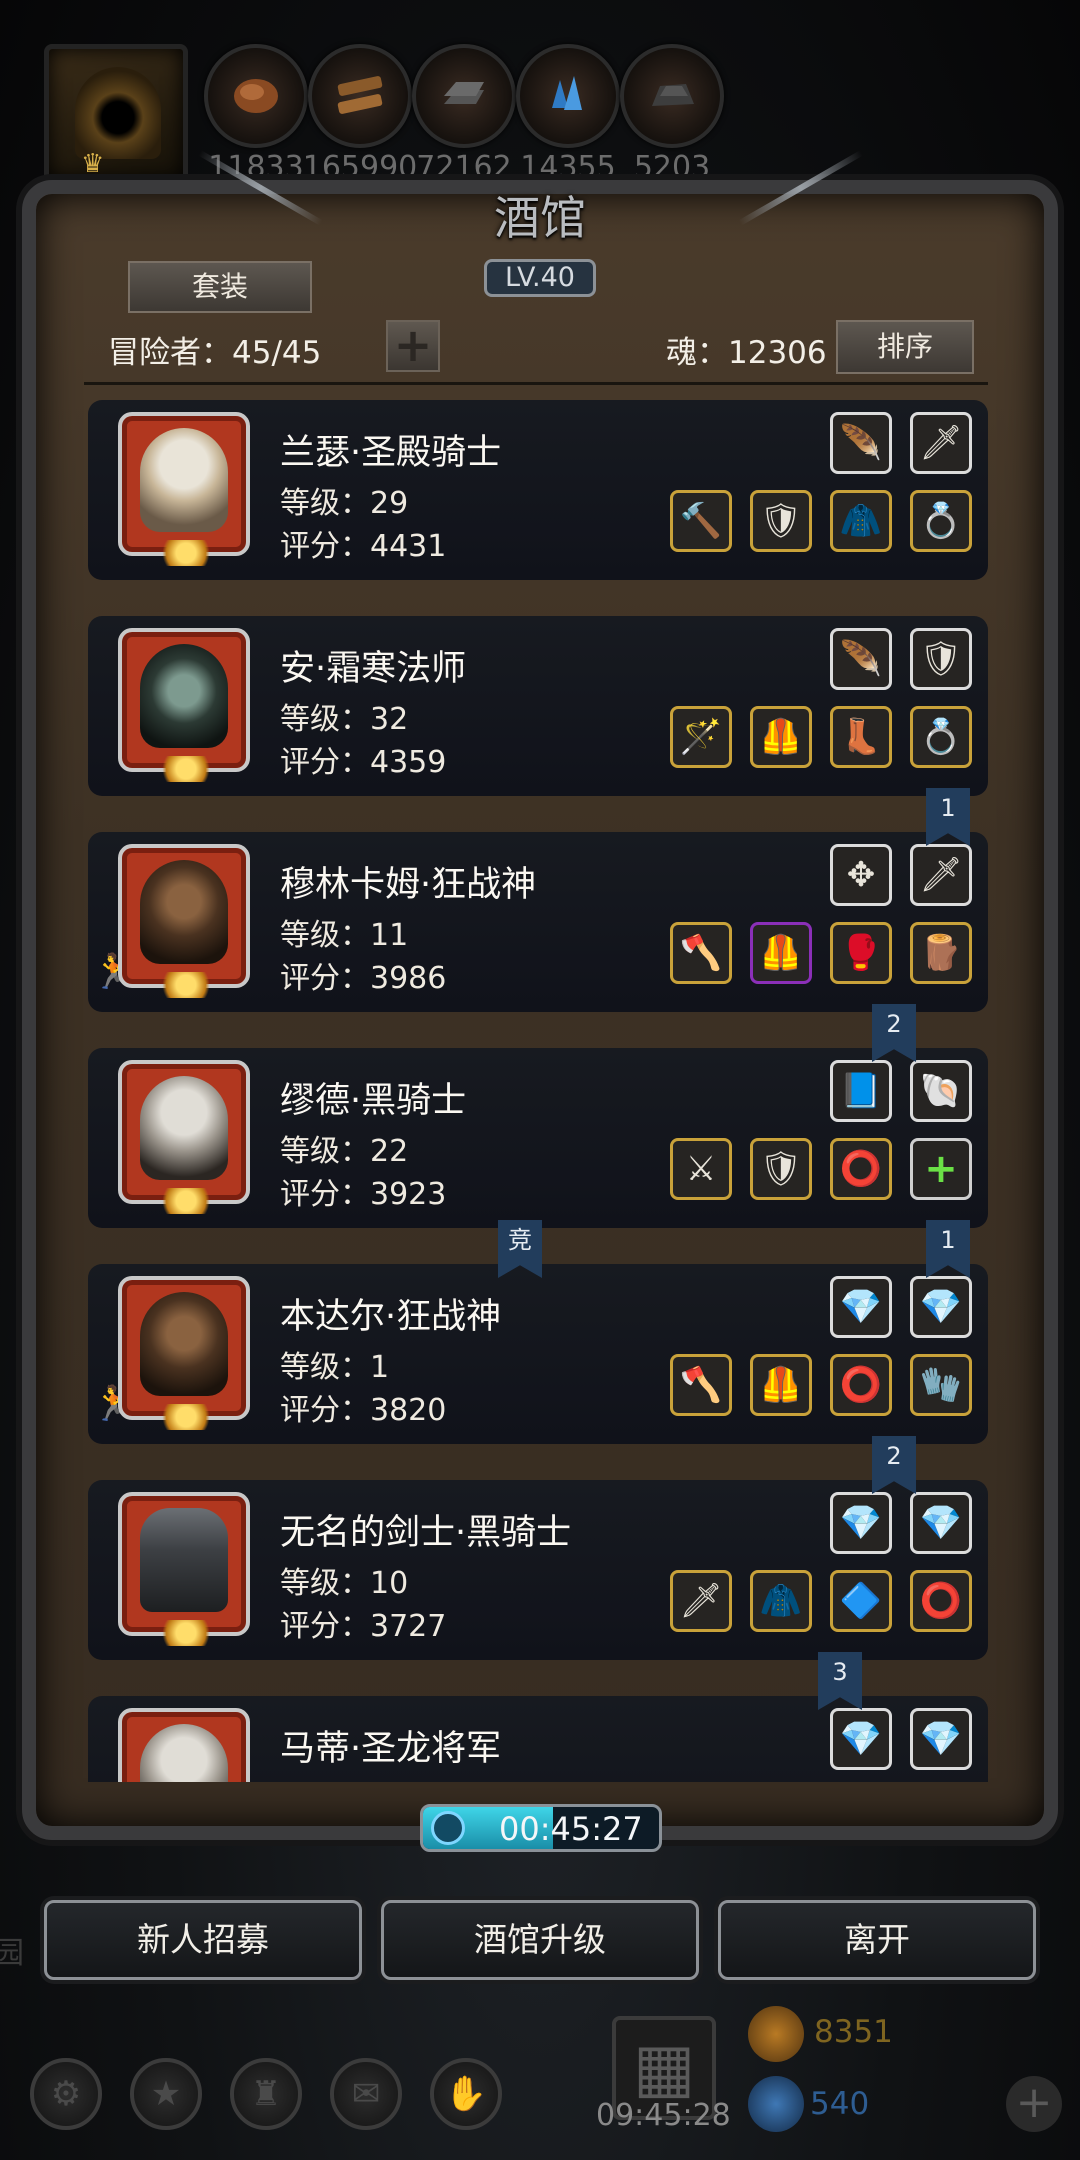 The width and height of the screenshot is (1080, 2160). What do you see at coordinates (466, 2094) in the screenshot?
I see `handshake-icon: ✋` at bounding box center [466, 2094].